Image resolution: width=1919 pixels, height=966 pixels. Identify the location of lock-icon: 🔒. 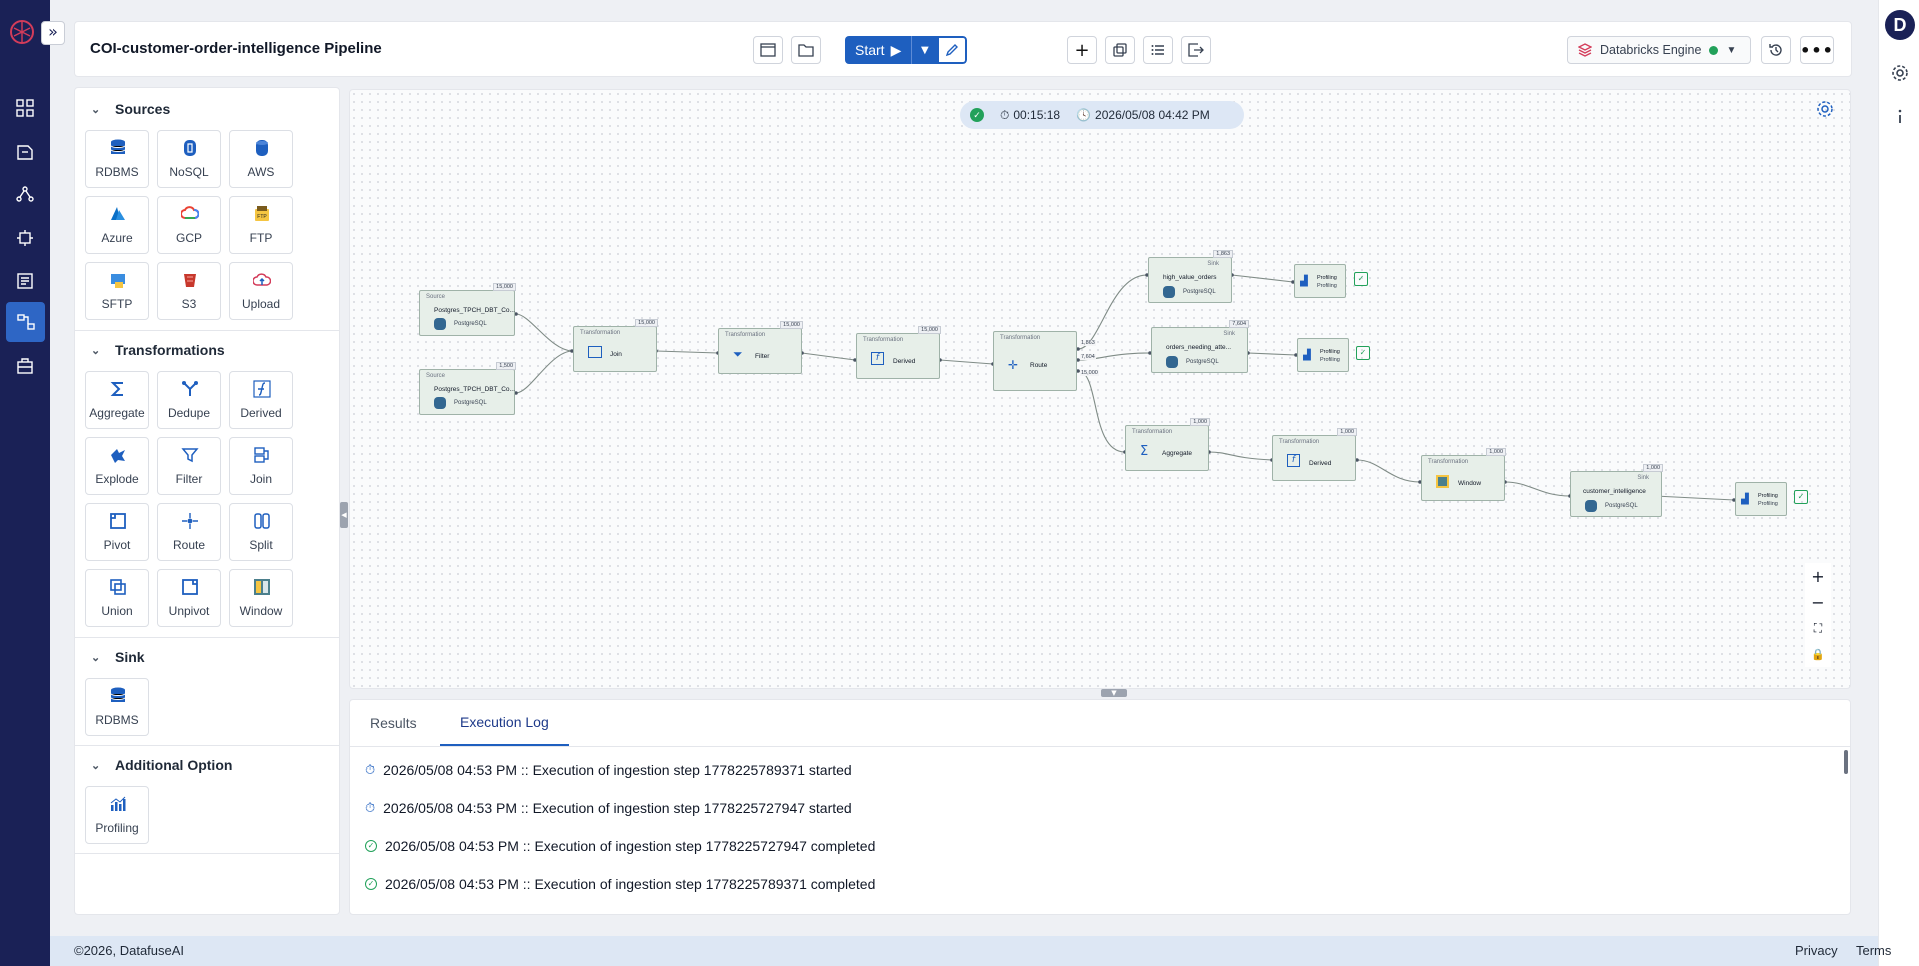
(1818, 654).